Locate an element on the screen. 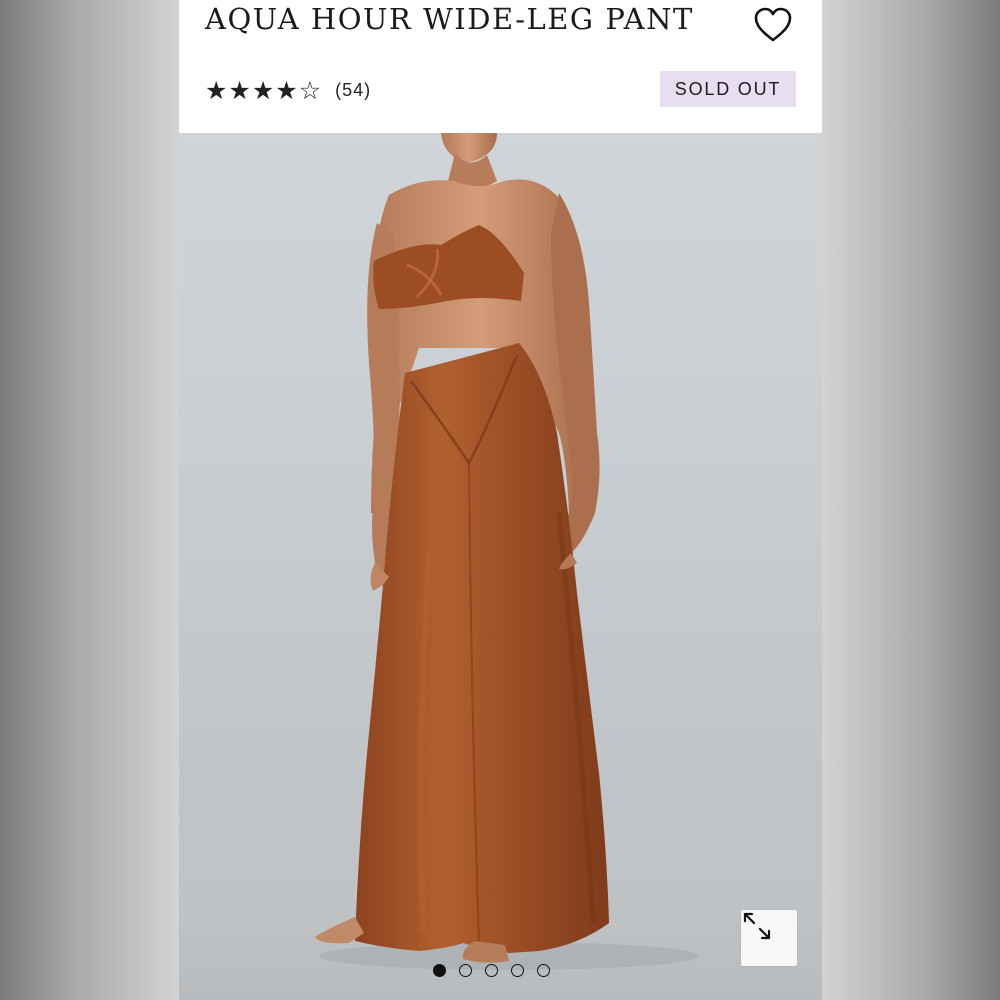 This screenshot has width=1000, height=1000. expand-button is located at coordinates (769, 938).